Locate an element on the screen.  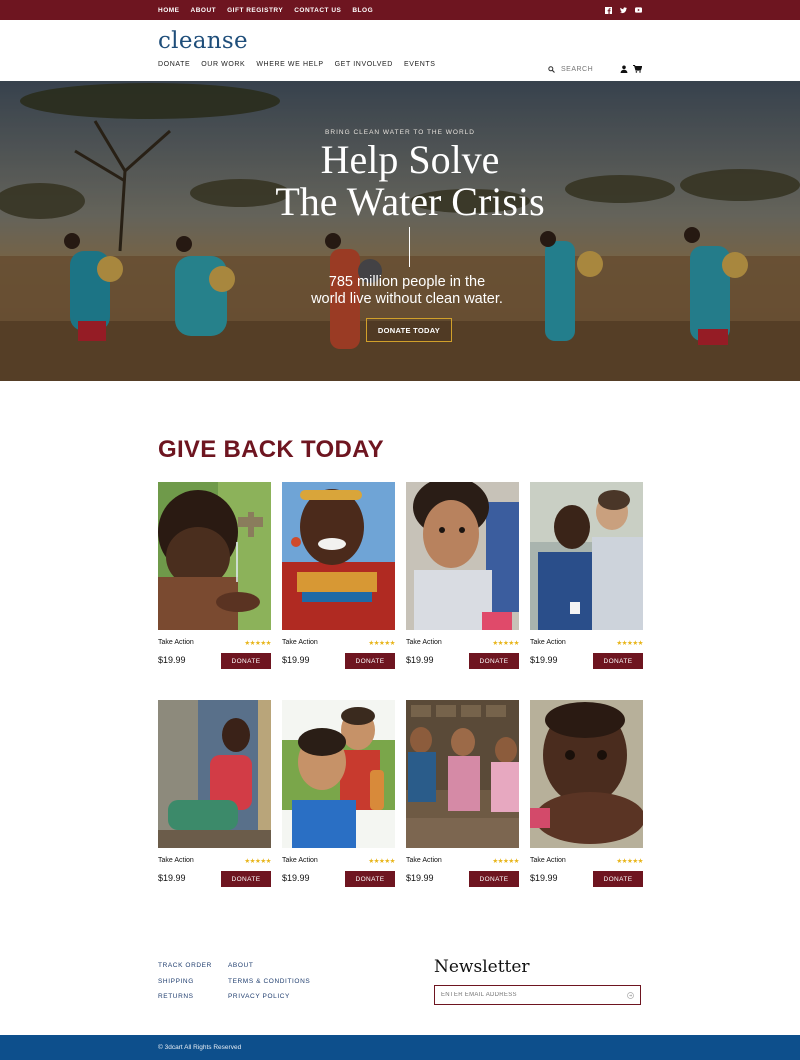
site-logo: cleanse is located at coordinates (203, 41).